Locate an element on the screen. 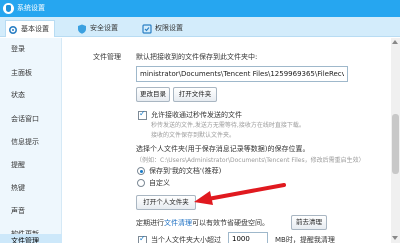 This screenshot has height=243, width=400. window-title: 系统设置 is located at coordinates (31, 8).